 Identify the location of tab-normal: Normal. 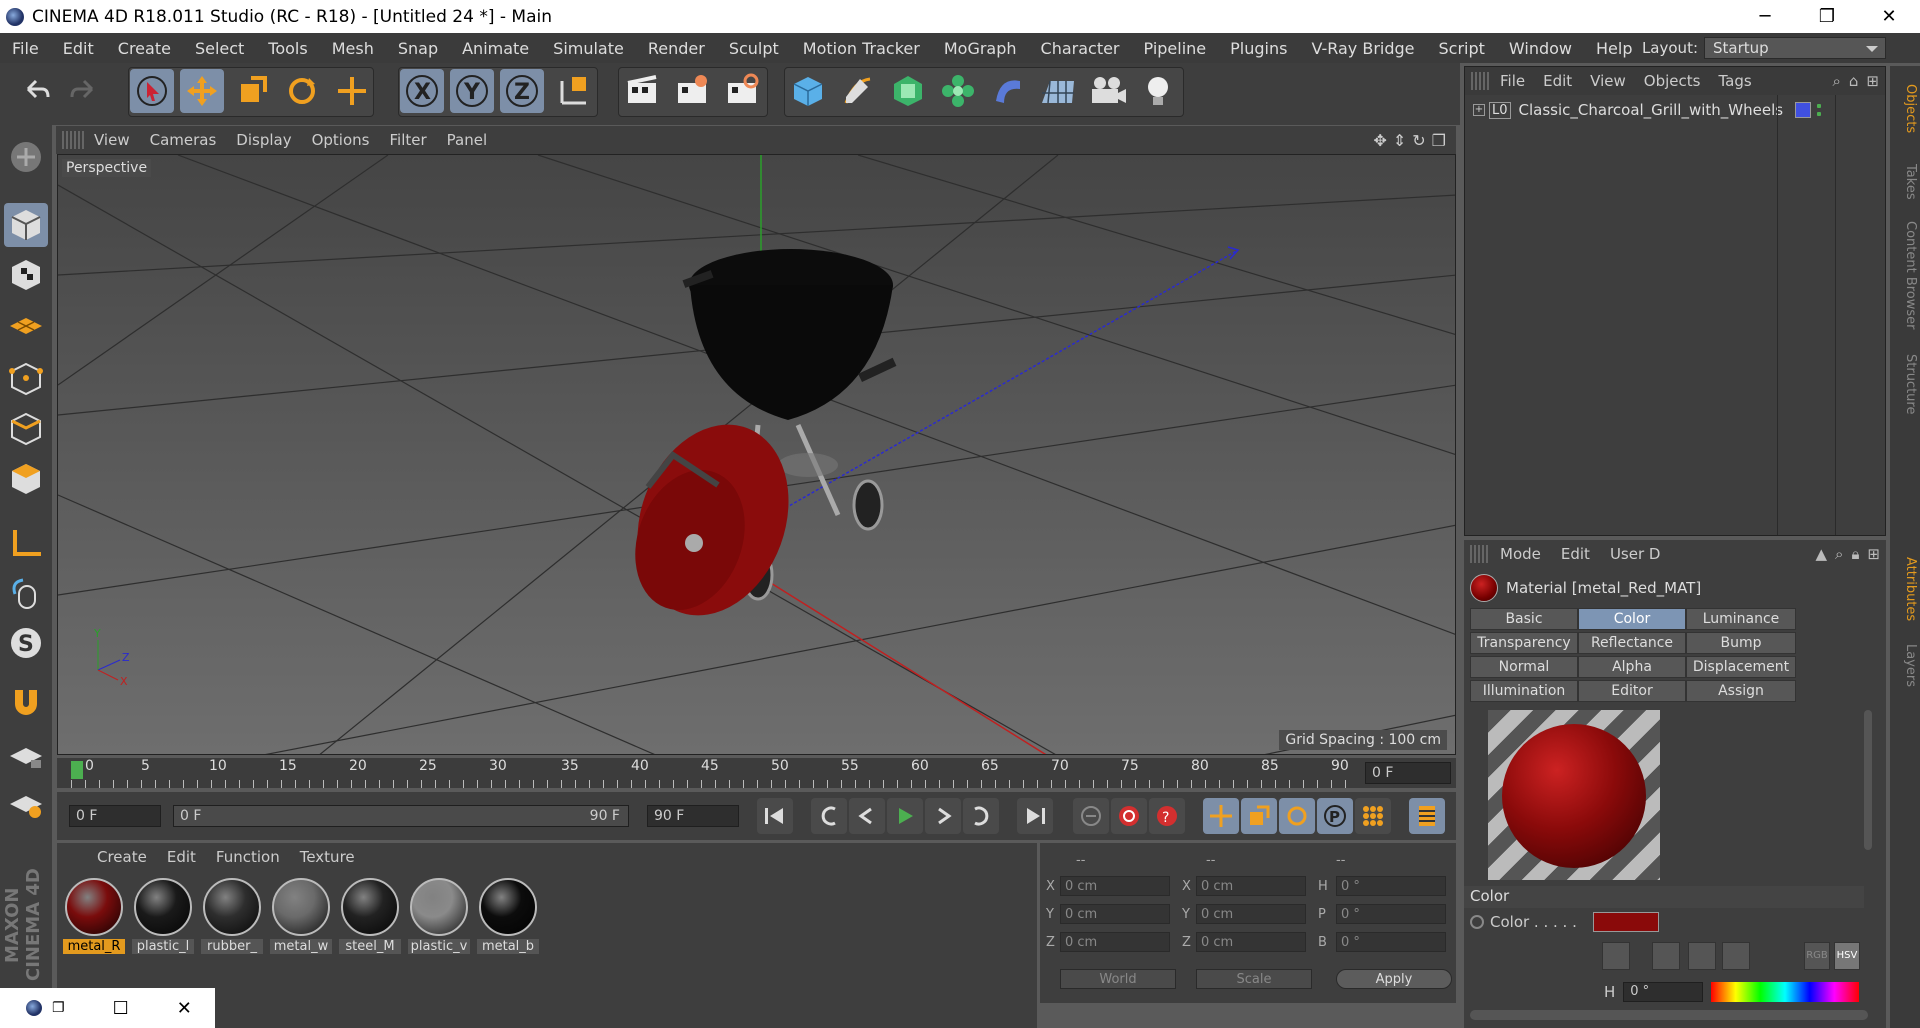
(1524, 667).